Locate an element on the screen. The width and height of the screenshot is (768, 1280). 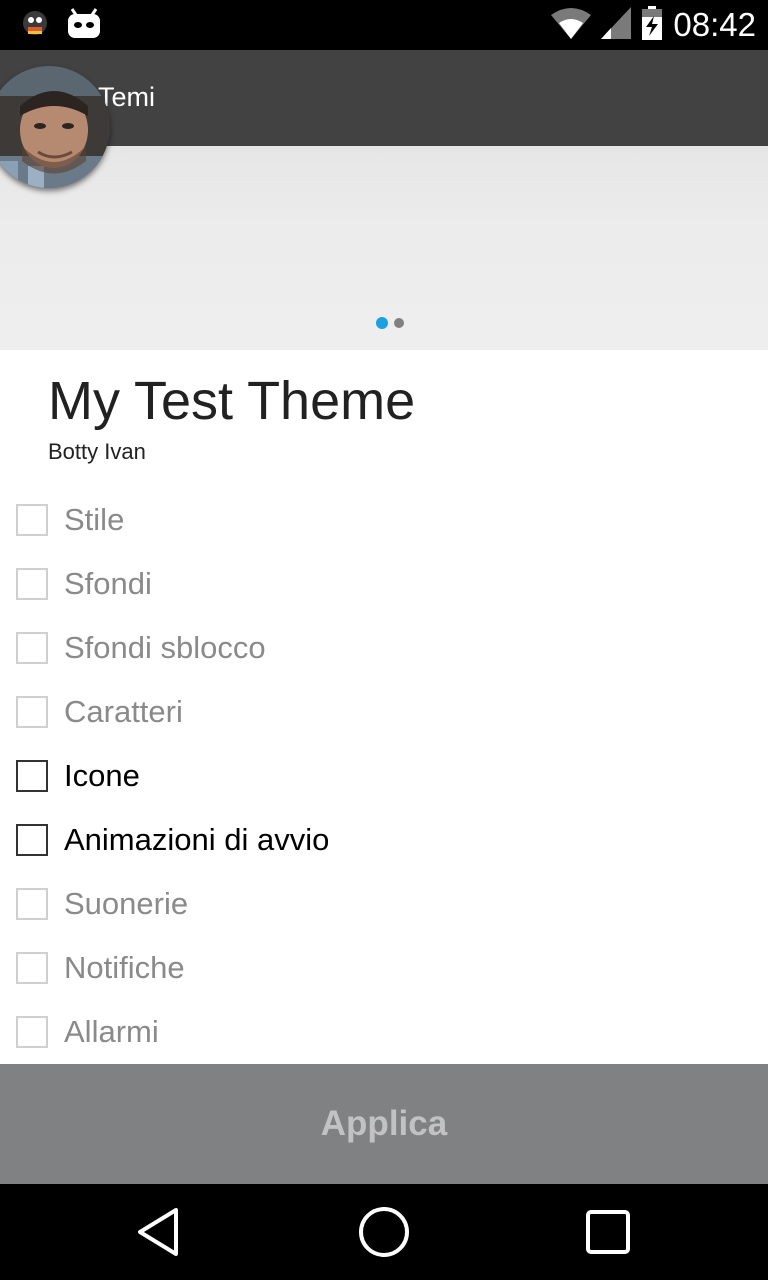
option-animazioni-di-avvio: Animazioni di avvio is located at coordinates (384, 840).